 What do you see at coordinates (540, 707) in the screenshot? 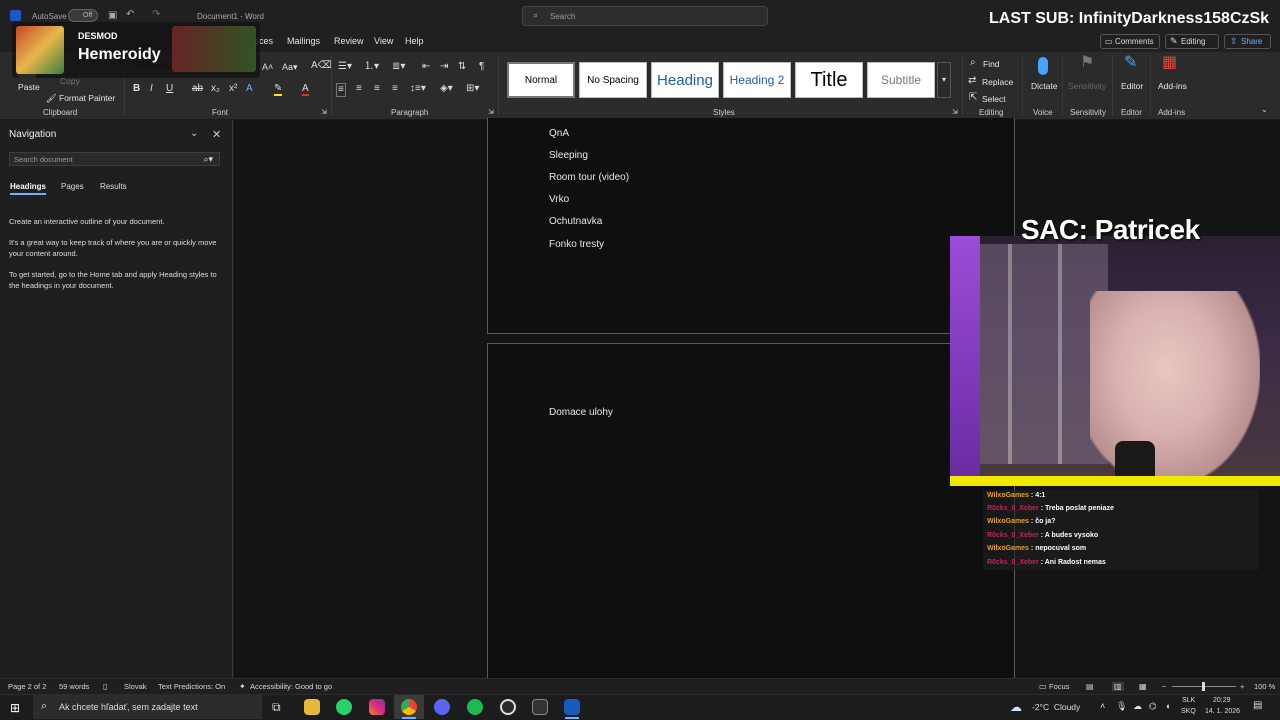
I see `epic-games-icon` at bounding box center [540, 707].